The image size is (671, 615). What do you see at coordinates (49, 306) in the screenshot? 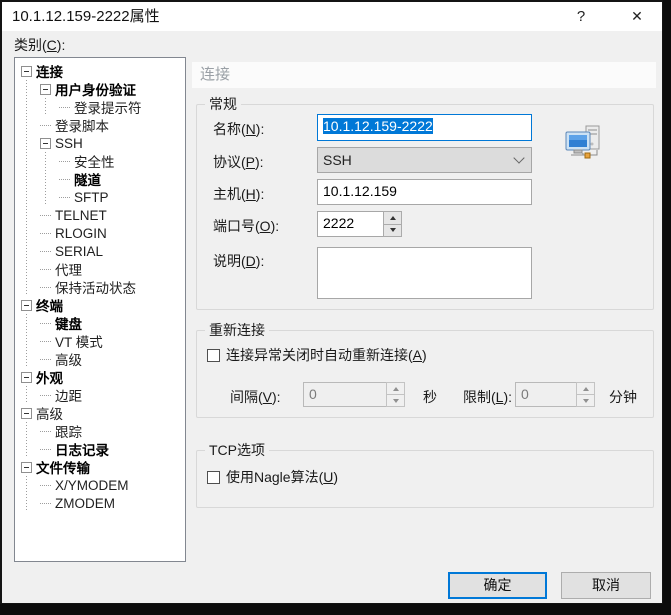
I see `tree-item-label: 终端` at bounding box center [49, 306].